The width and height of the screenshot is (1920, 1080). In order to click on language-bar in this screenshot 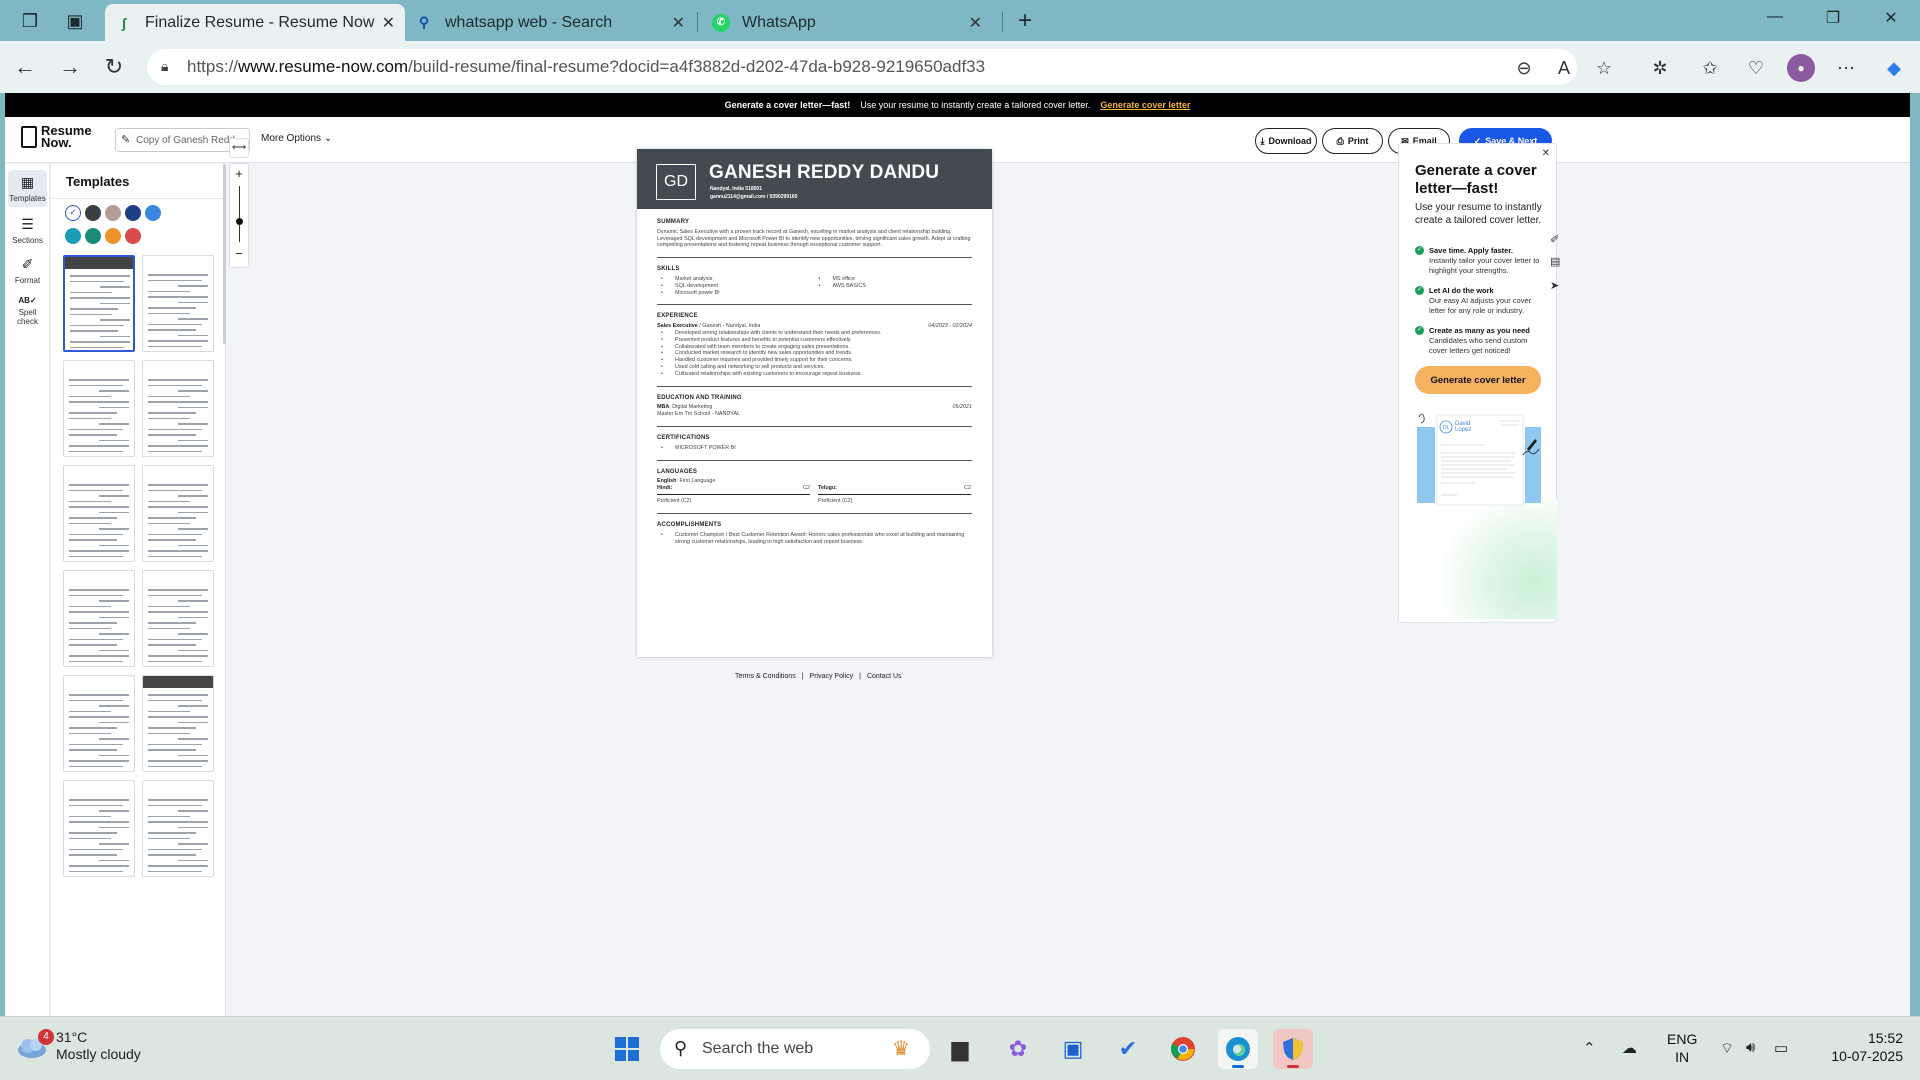, I will do `click(733, 494)`.